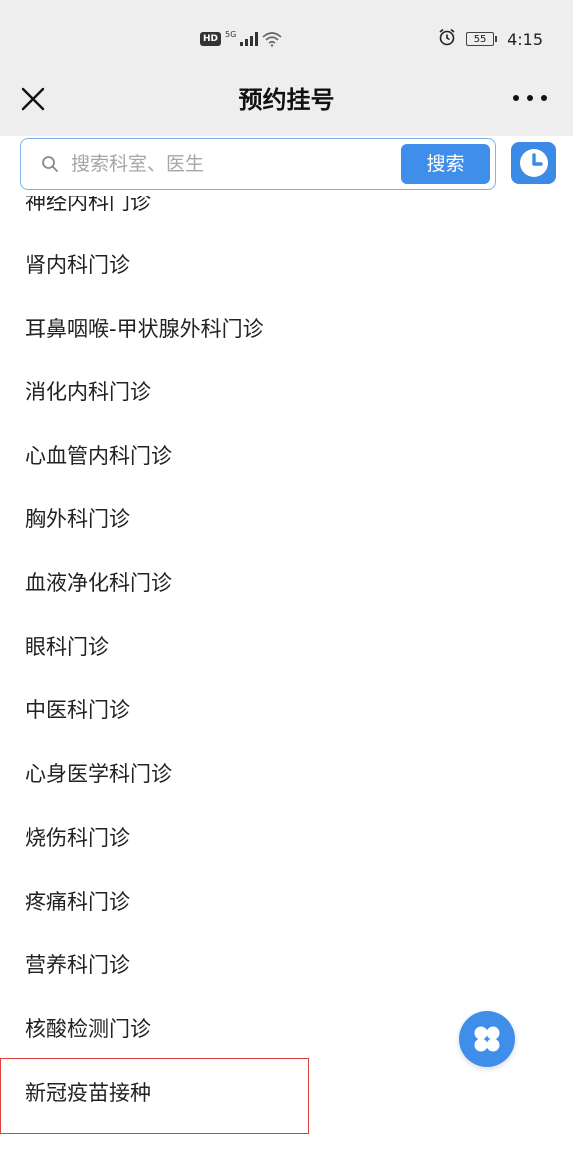 Image resolution: width=573 pixels, height=1154 pixels. Describe the element at coordinates (286, 1093) in the screenshot. I see `department-item-vaccine: 新冠疫苗接种` at that location.